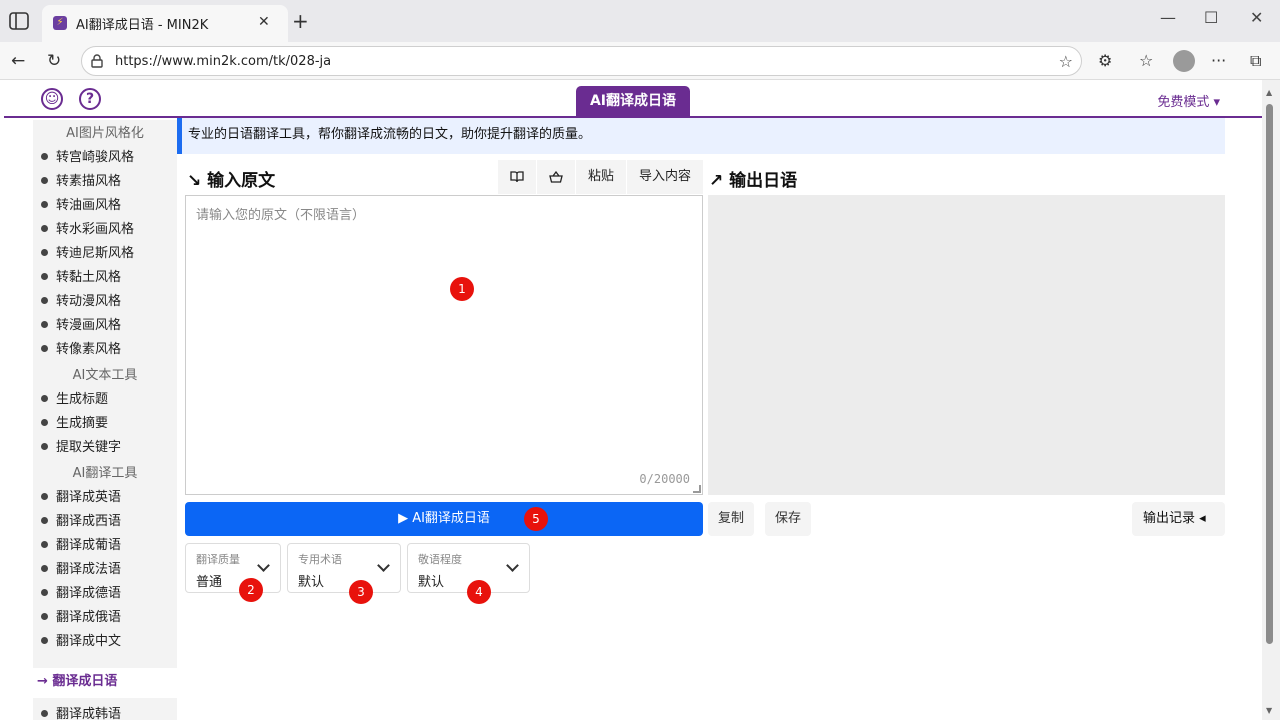 Image resolution: width=1280 pixels, height=720 pixels. I want to click on sidebar-item: 翻译成法语, so click(105, 570).